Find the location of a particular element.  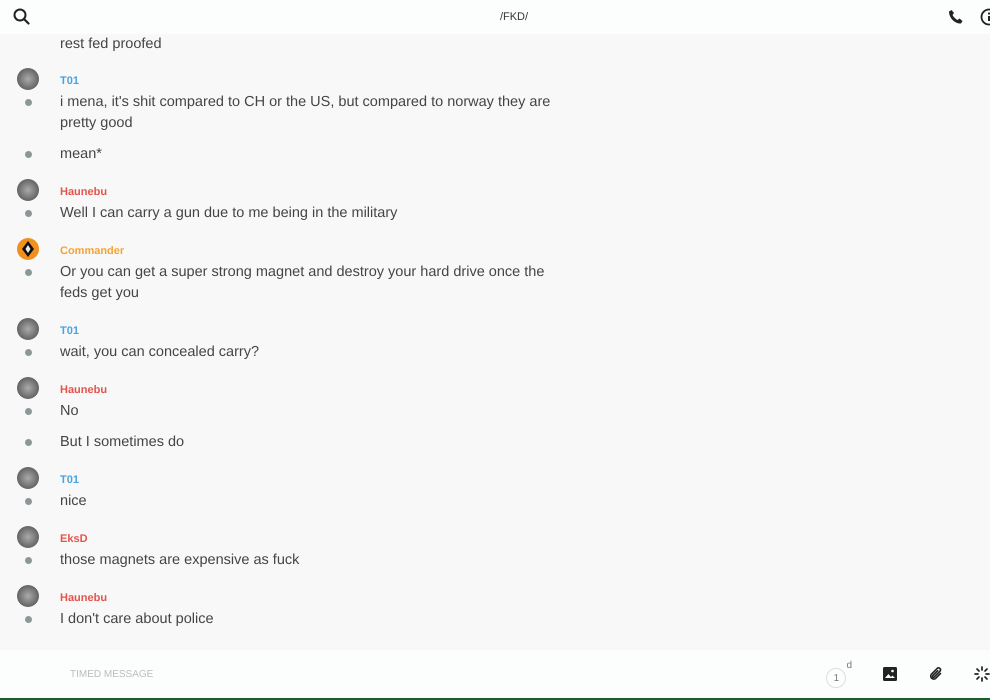

message-text: rest fed proofed is located at coordinates (111, 44).